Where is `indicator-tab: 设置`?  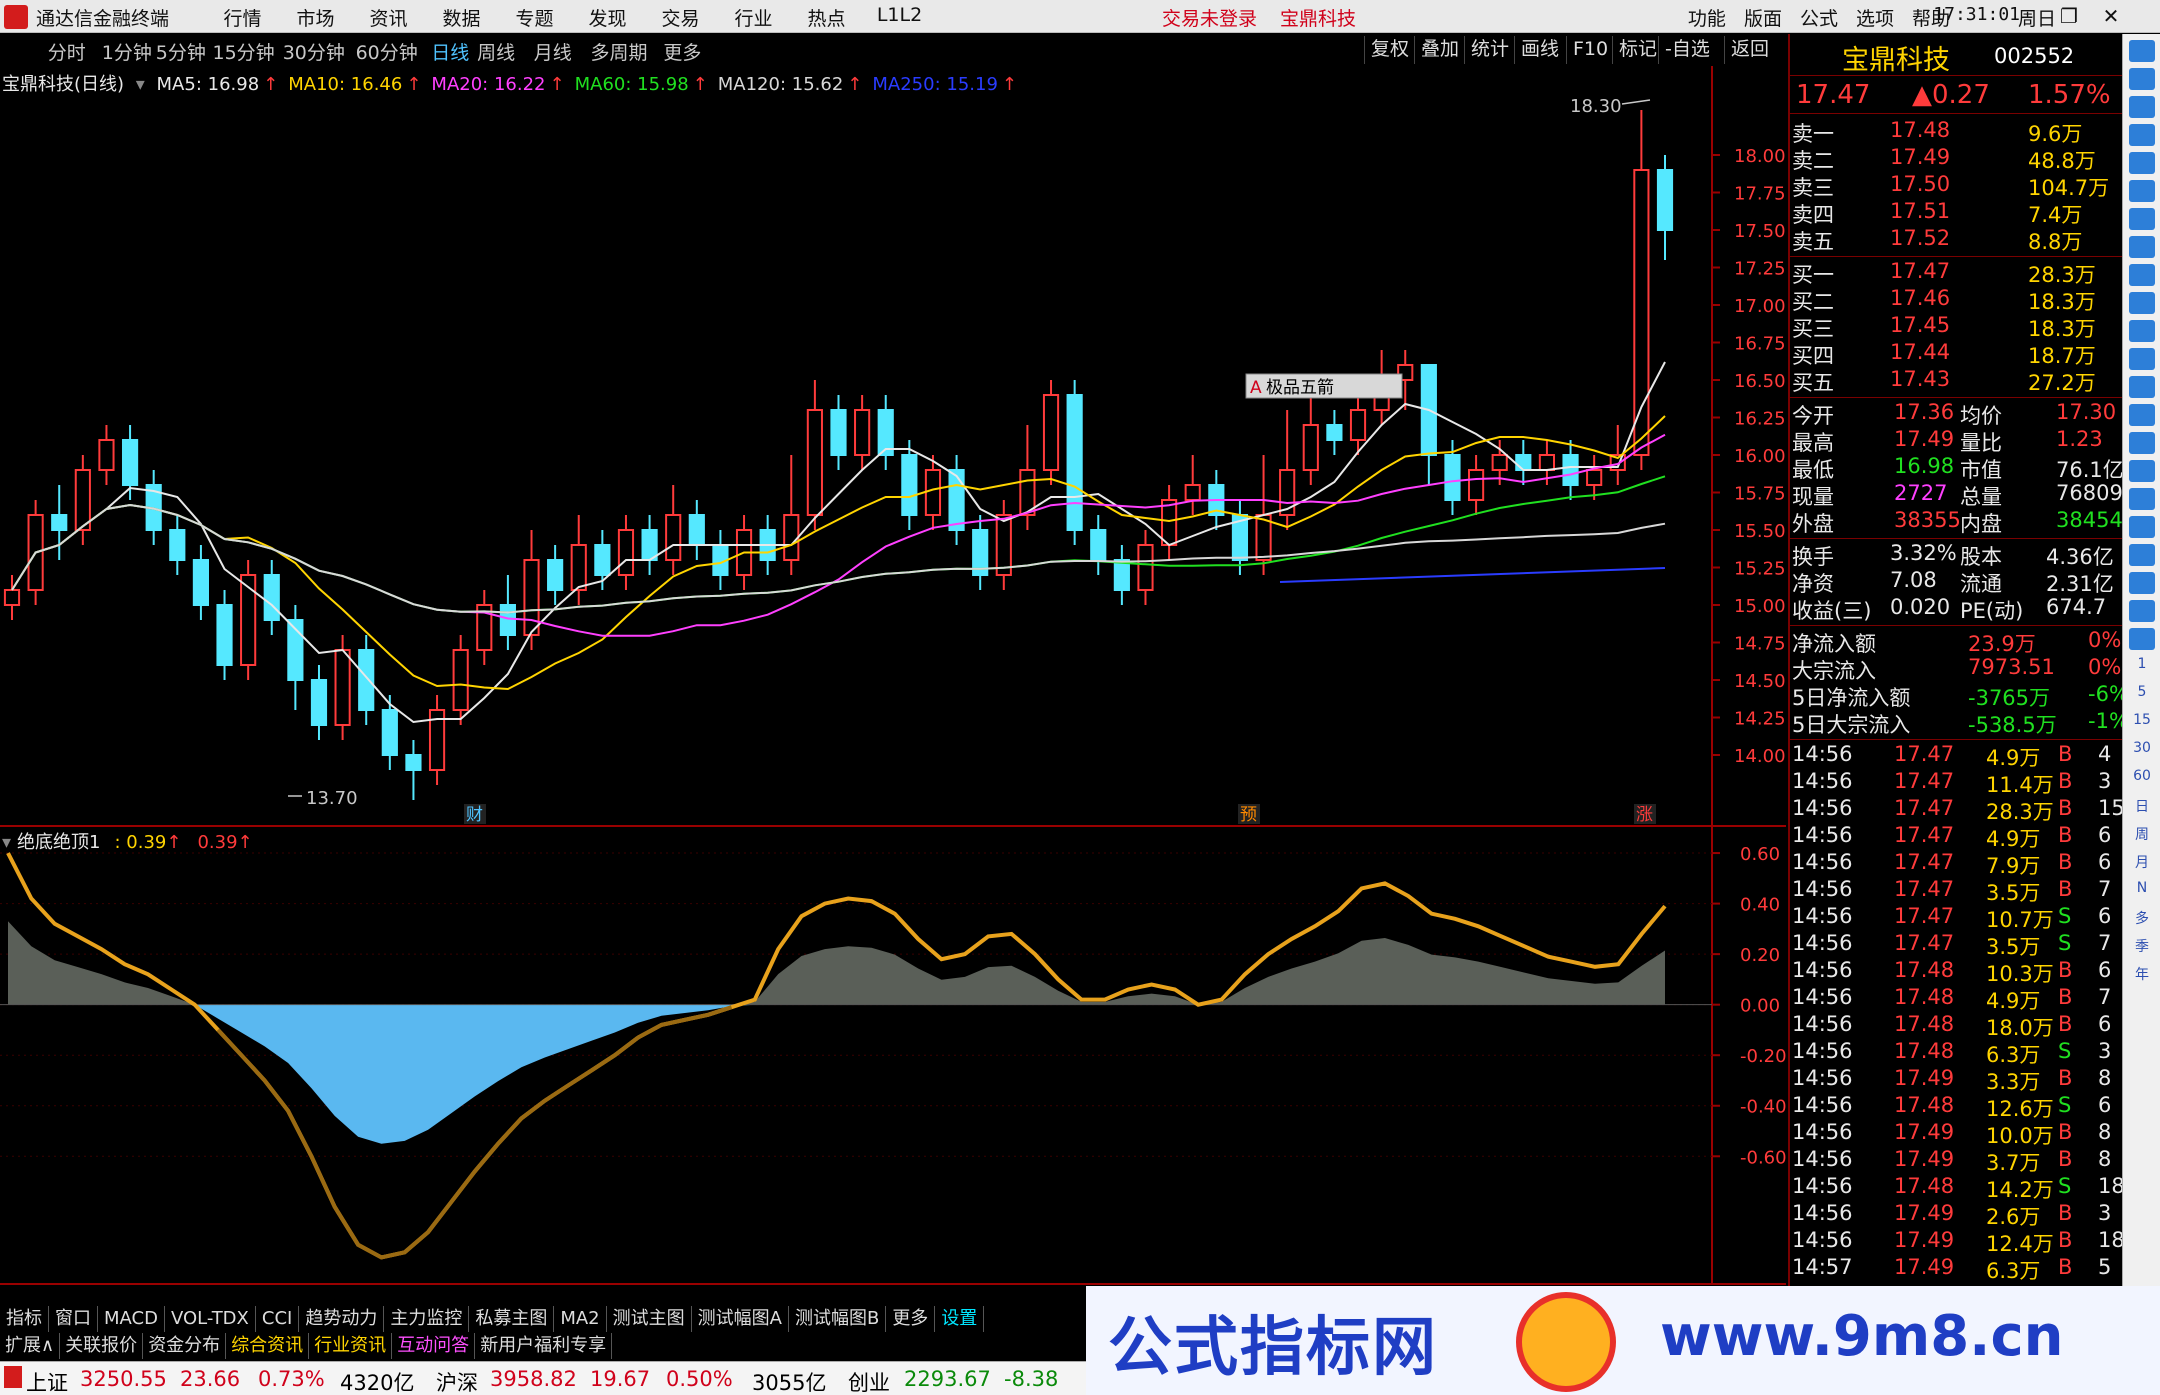 indicator-tab: 设置 is located at coordinates (960, 1319).